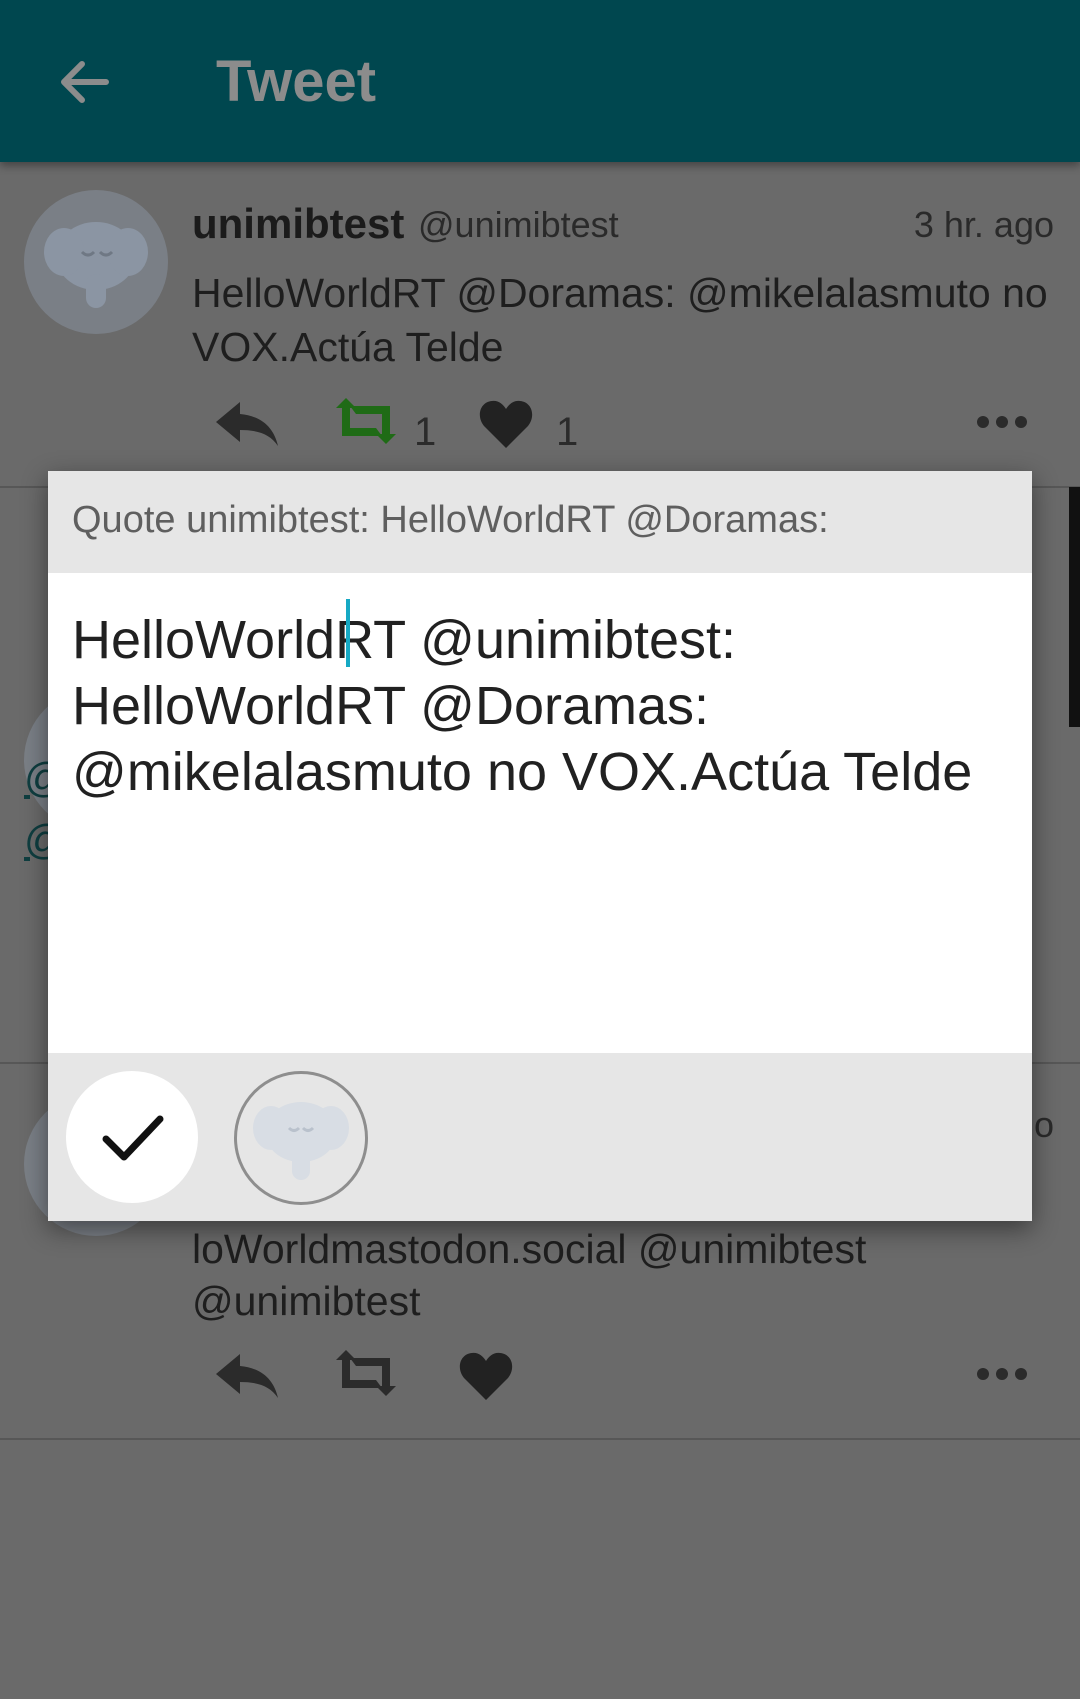 This screenshot has width=1080, height=1699. I want to click on dialog-title: Quote unimibtest: HelloWorldRT @Doramas:, so click(450, 520).